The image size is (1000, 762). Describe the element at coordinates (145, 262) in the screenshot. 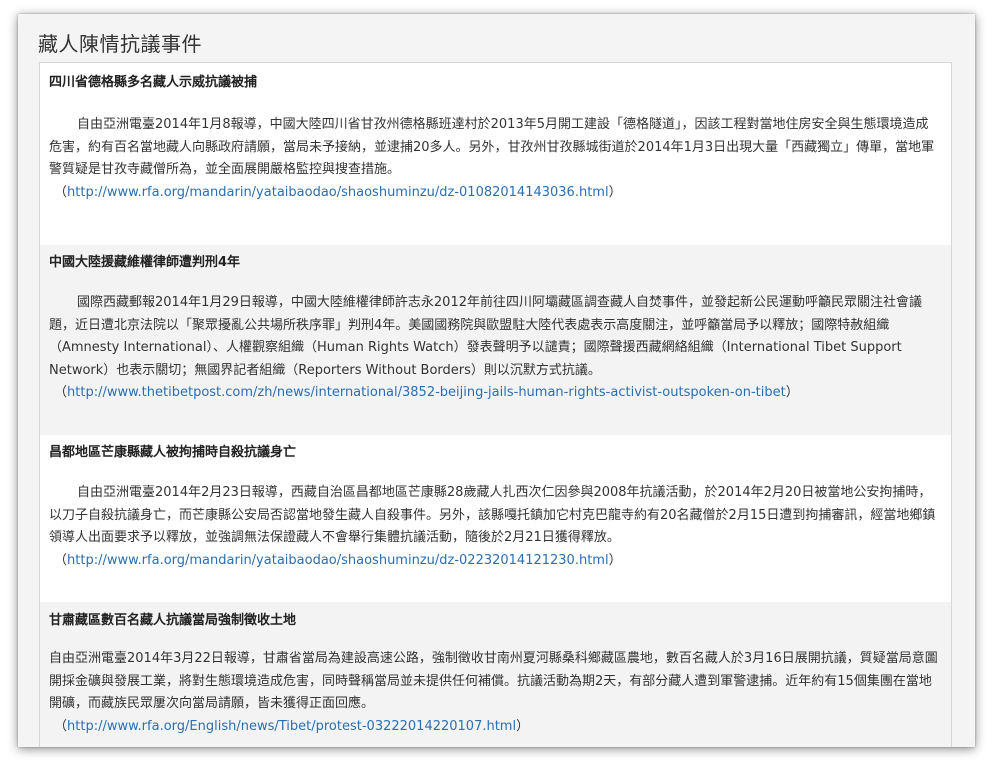

I see `article-title: 中國大陸援藏維權律師遭判刑4年` at that location.